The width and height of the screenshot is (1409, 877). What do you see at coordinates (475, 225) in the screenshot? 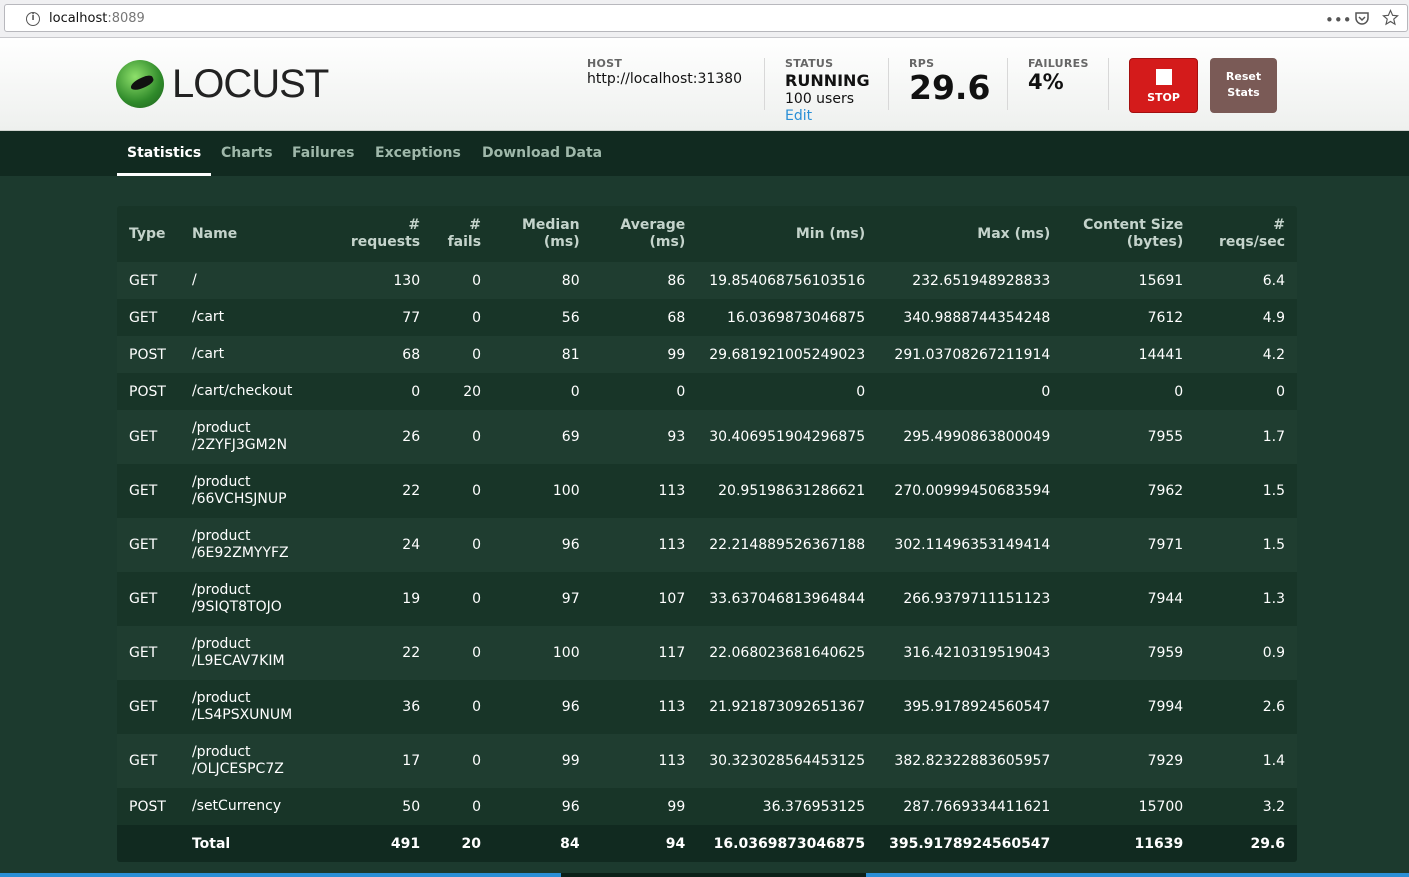
I see `col-header-fails-line1: #` at bounding box center [475, 225].